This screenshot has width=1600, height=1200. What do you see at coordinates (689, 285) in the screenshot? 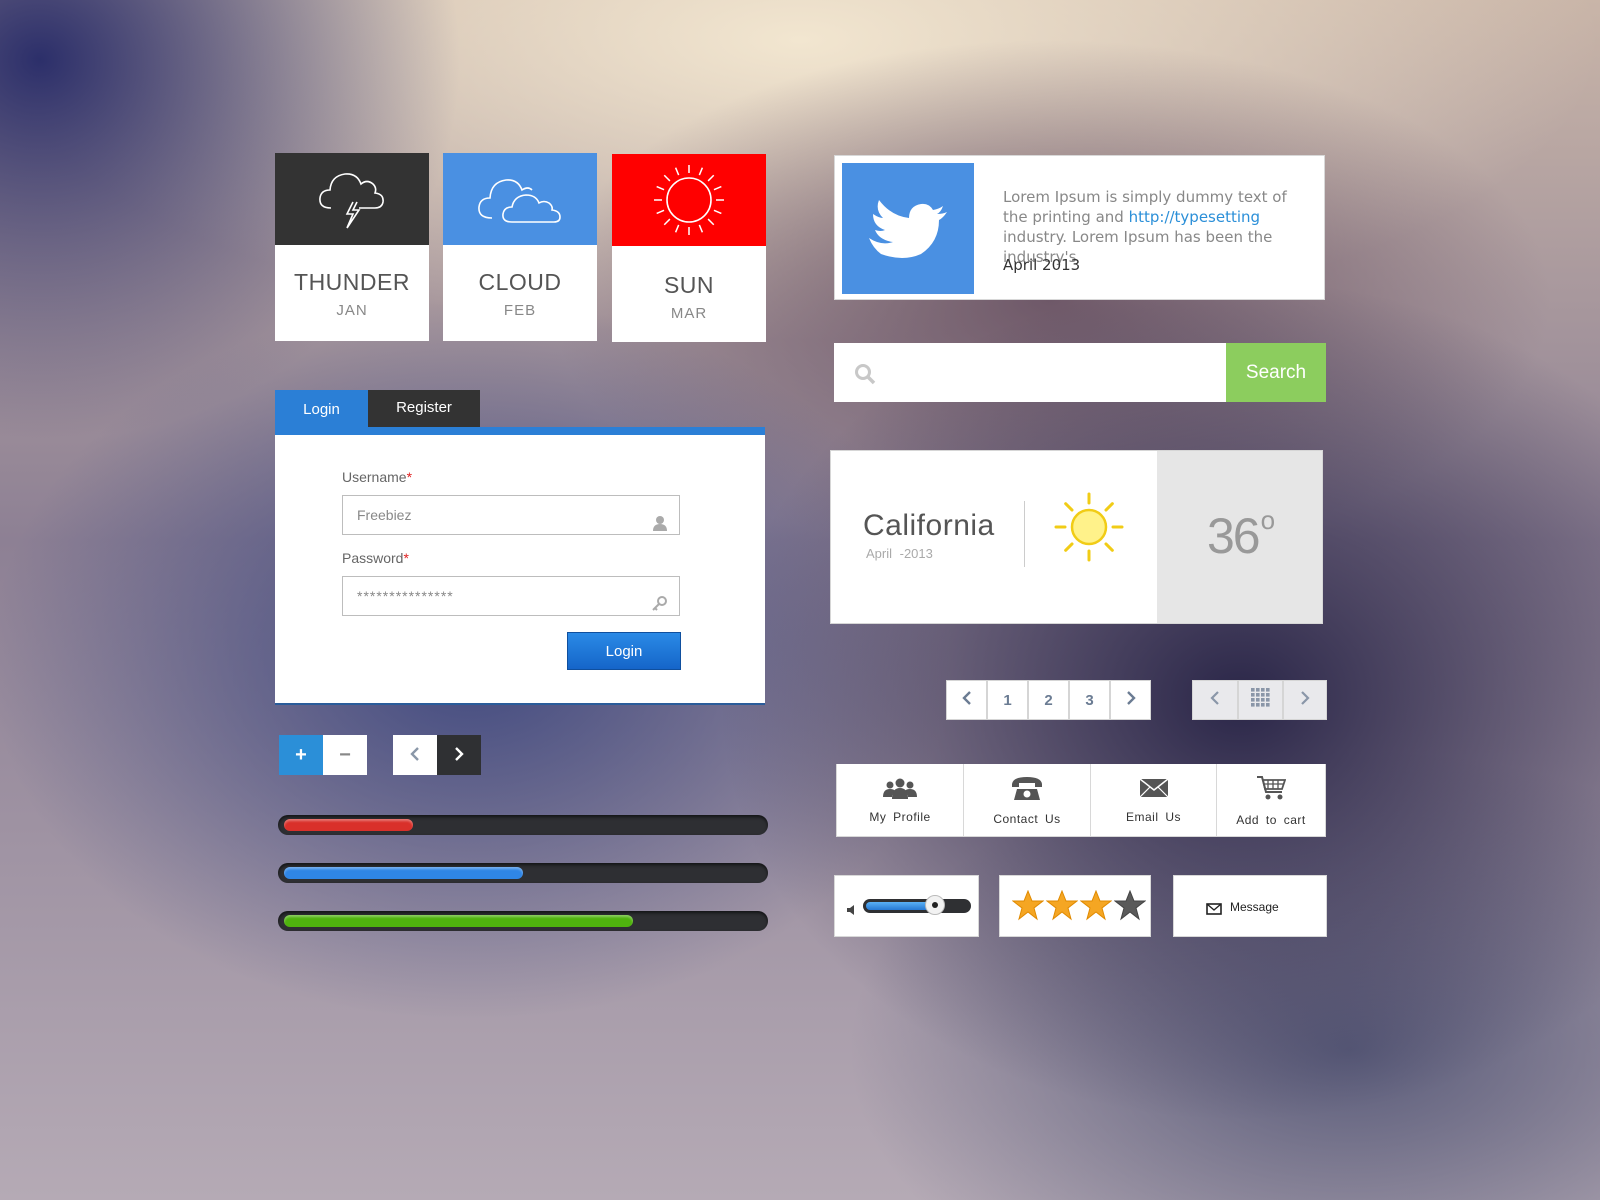
I see `weather-tile-name: SUN` at bounding box center [689, 285].